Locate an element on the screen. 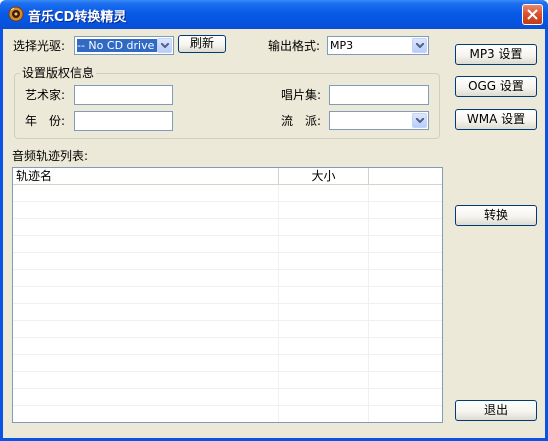  drive-select: -- No CD drive -- is located at coordinates (124, 45).